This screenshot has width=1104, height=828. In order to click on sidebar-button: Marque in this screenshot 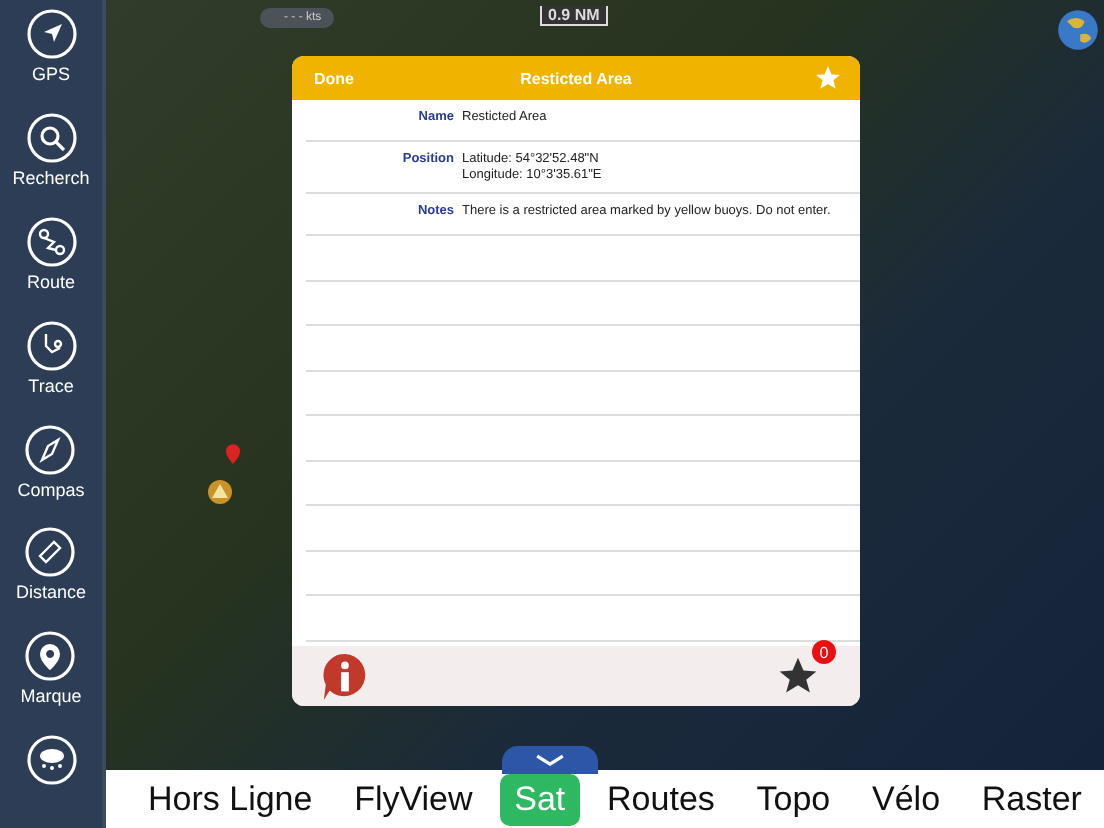, I will do `click(51, 677)`.